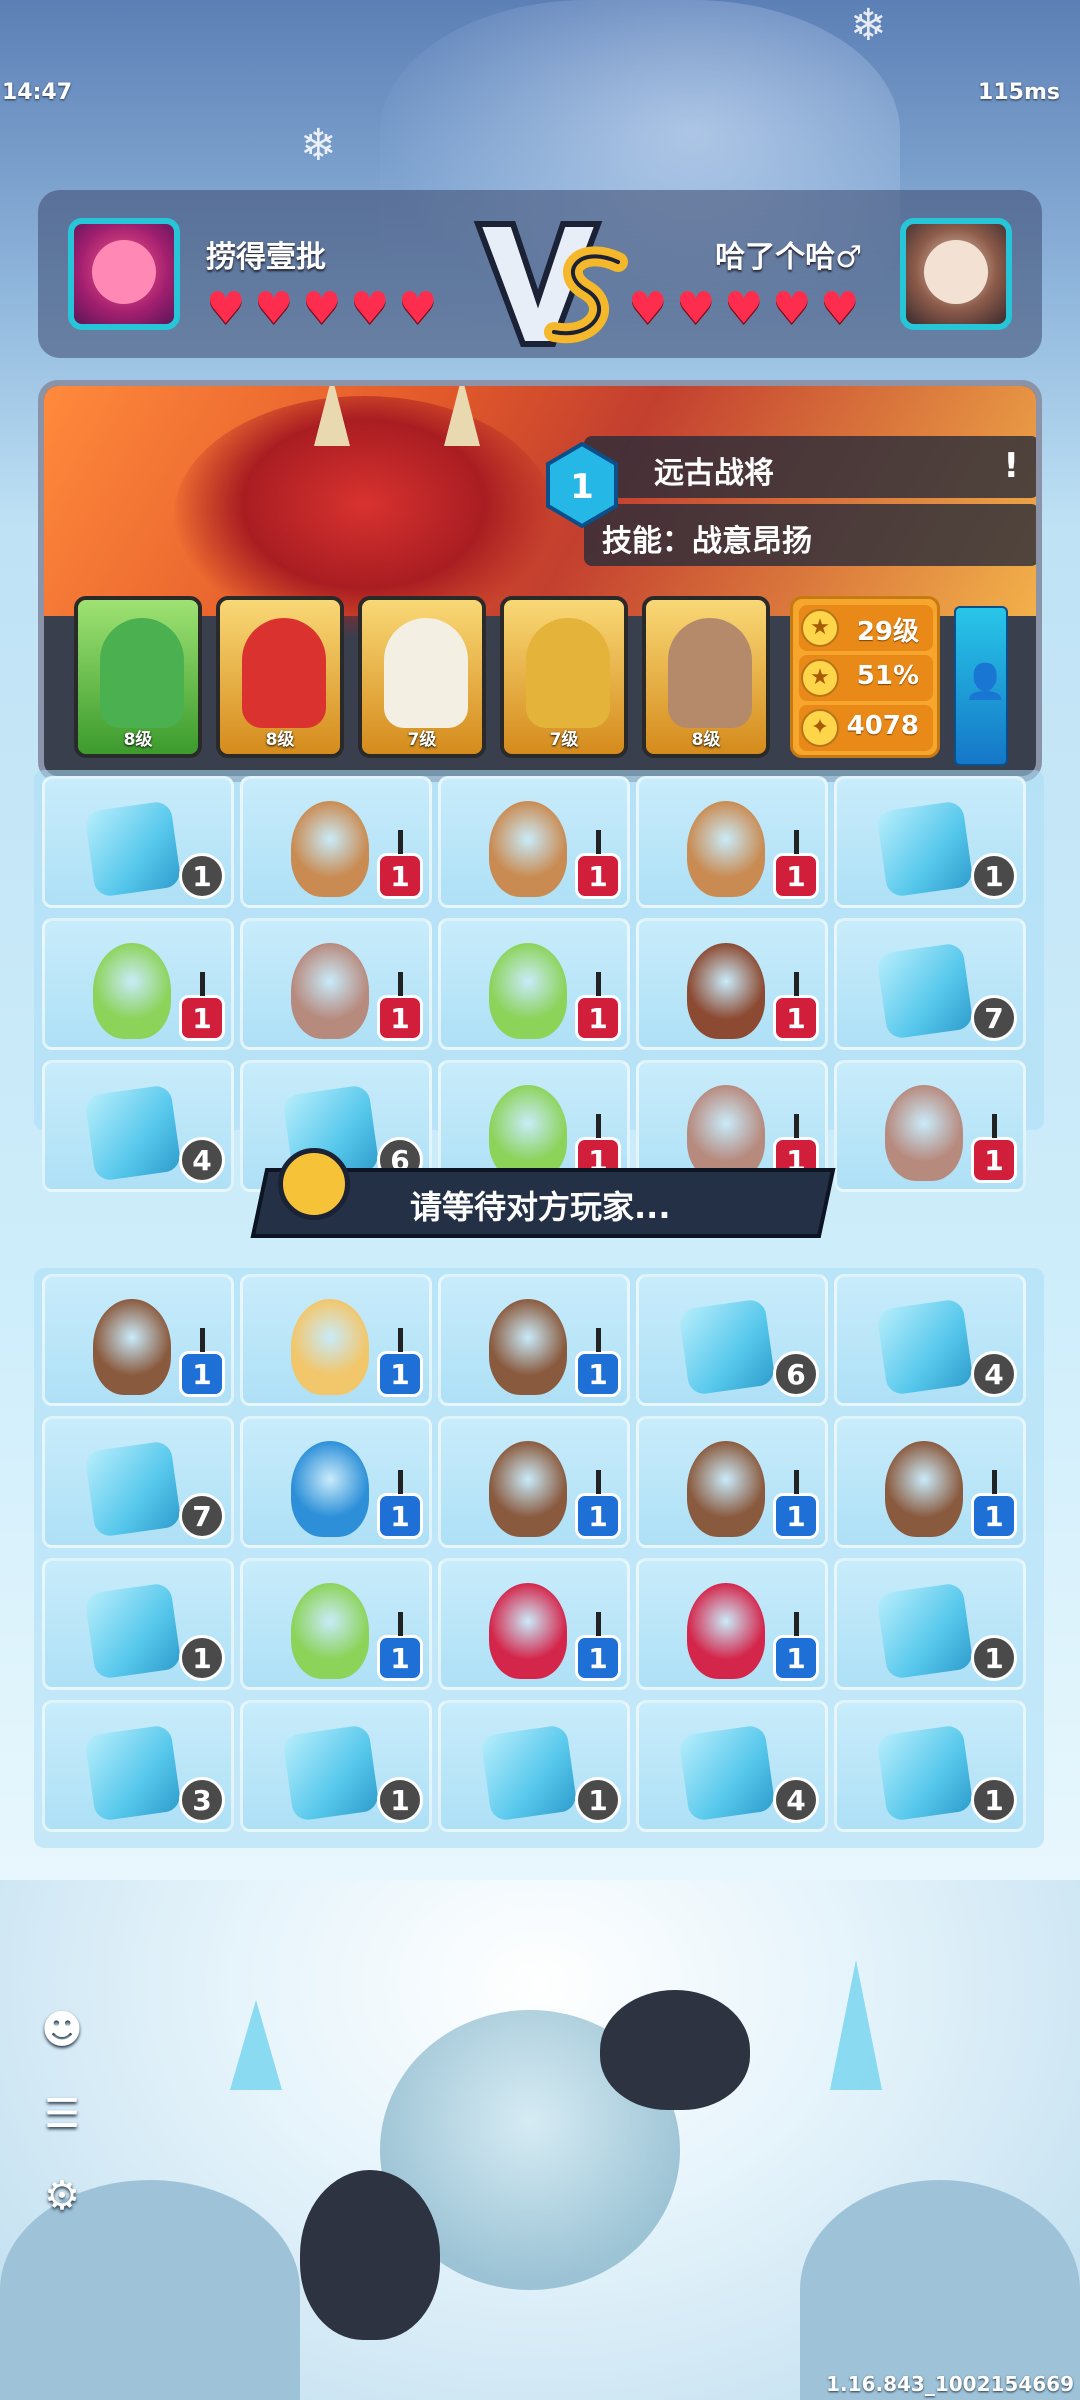  I want to click on ping-readout: 115ms, so click(1019, 92).